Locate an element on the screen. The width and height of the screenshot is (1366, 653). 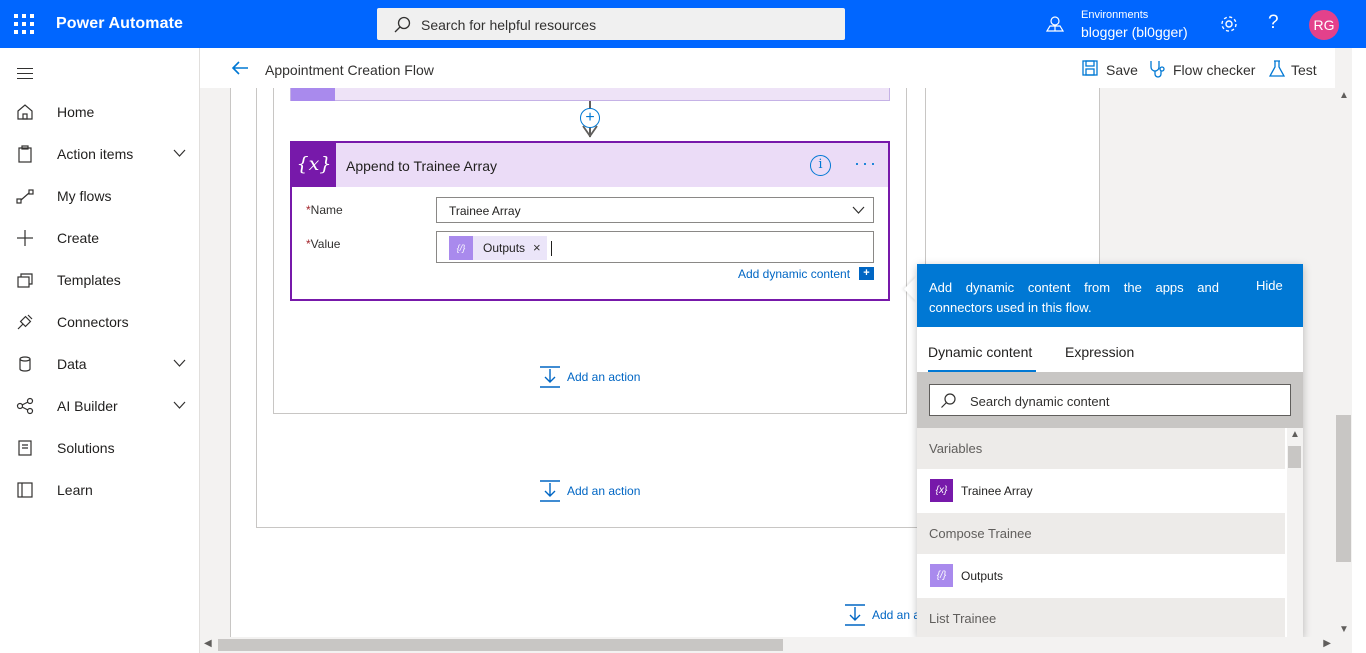
save-label: Save is located at coordinates (1122, 70).